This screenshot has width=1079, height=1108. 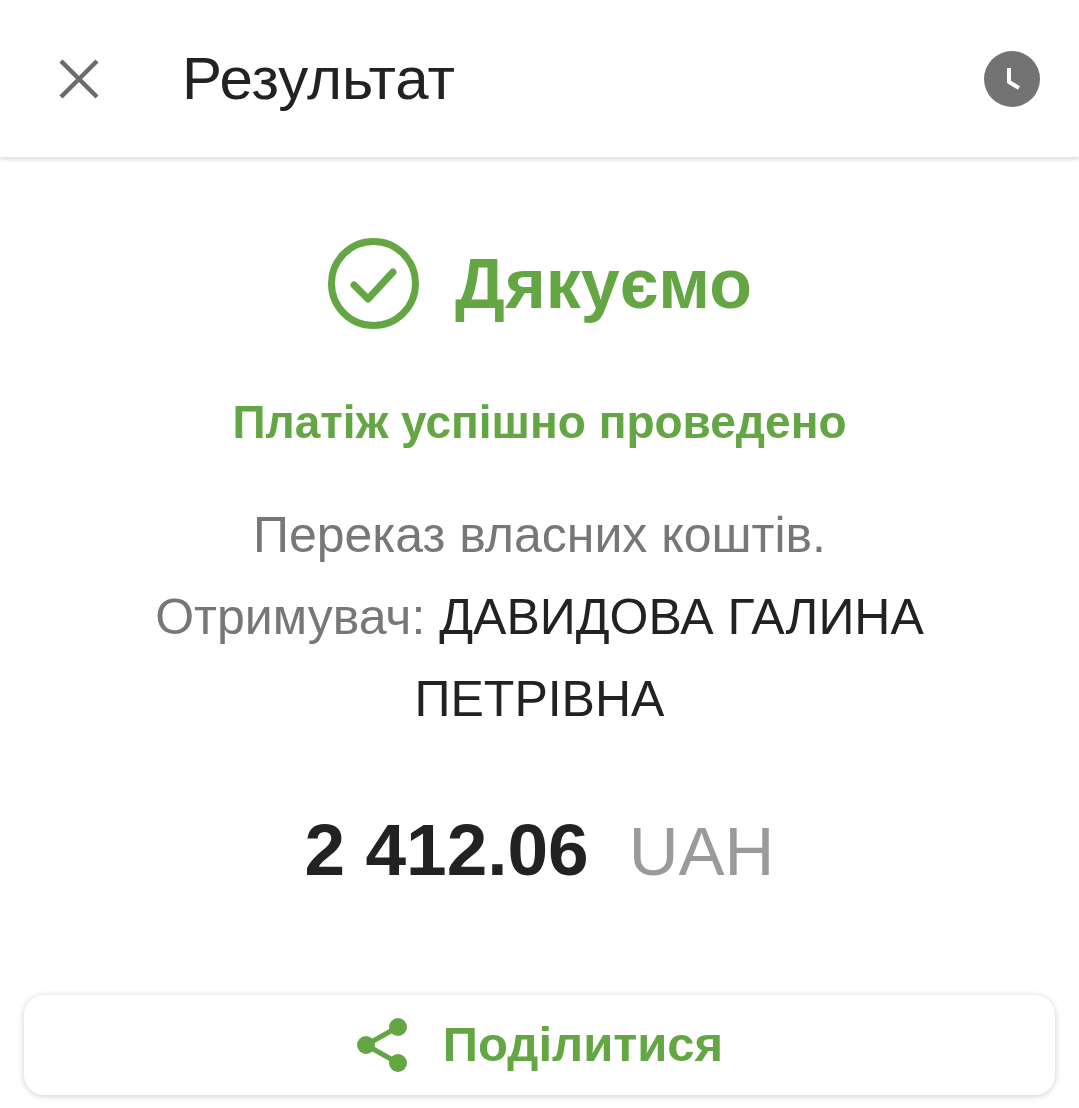 I want to click on close-icon, so click(x=79, y=78).